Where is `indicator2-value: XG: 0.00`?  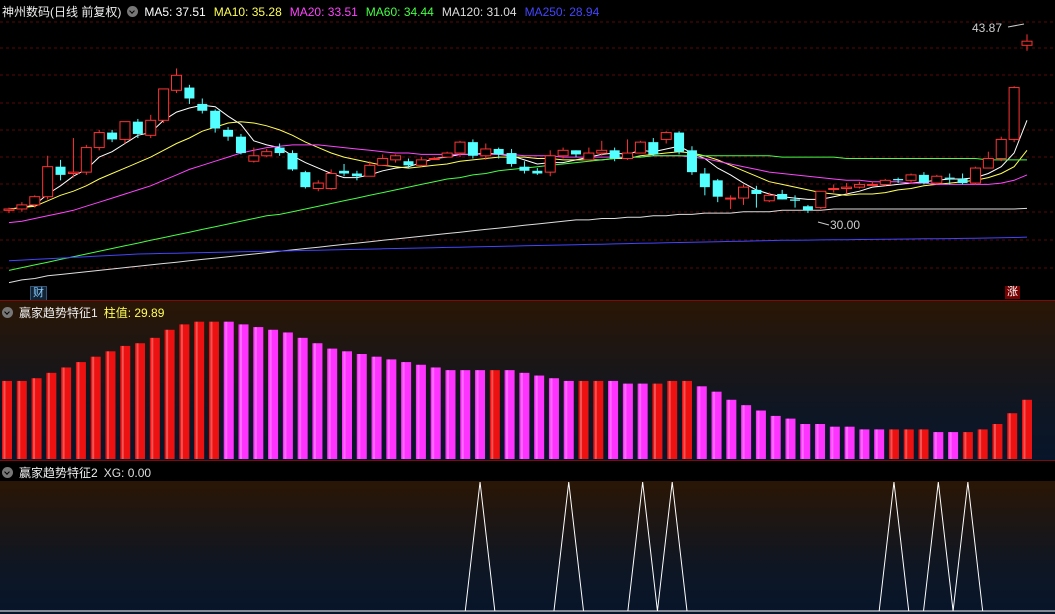 indicator2-value: XG: 0.00 is located at coordinates (127, 472).